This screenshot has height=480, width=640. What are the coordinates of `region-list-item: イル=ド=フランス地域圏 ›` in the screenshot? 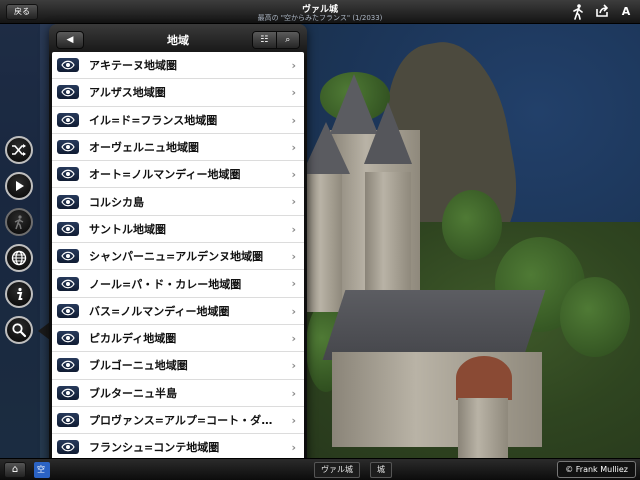 It's located at (178, 120).